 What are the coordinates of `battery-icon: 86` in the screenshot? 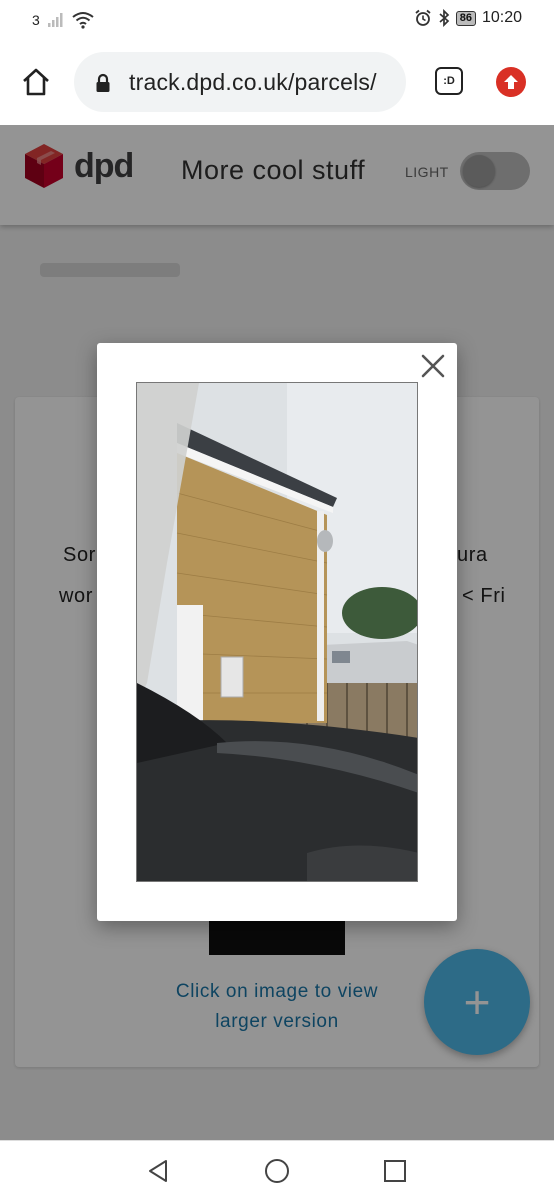 It's located at (465, 18).